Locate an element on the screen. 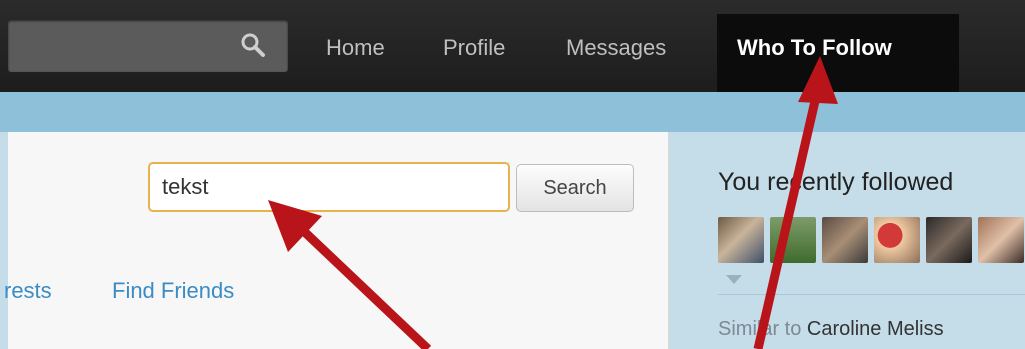  nav-messages: Messages is located at coordinates (616, 48).